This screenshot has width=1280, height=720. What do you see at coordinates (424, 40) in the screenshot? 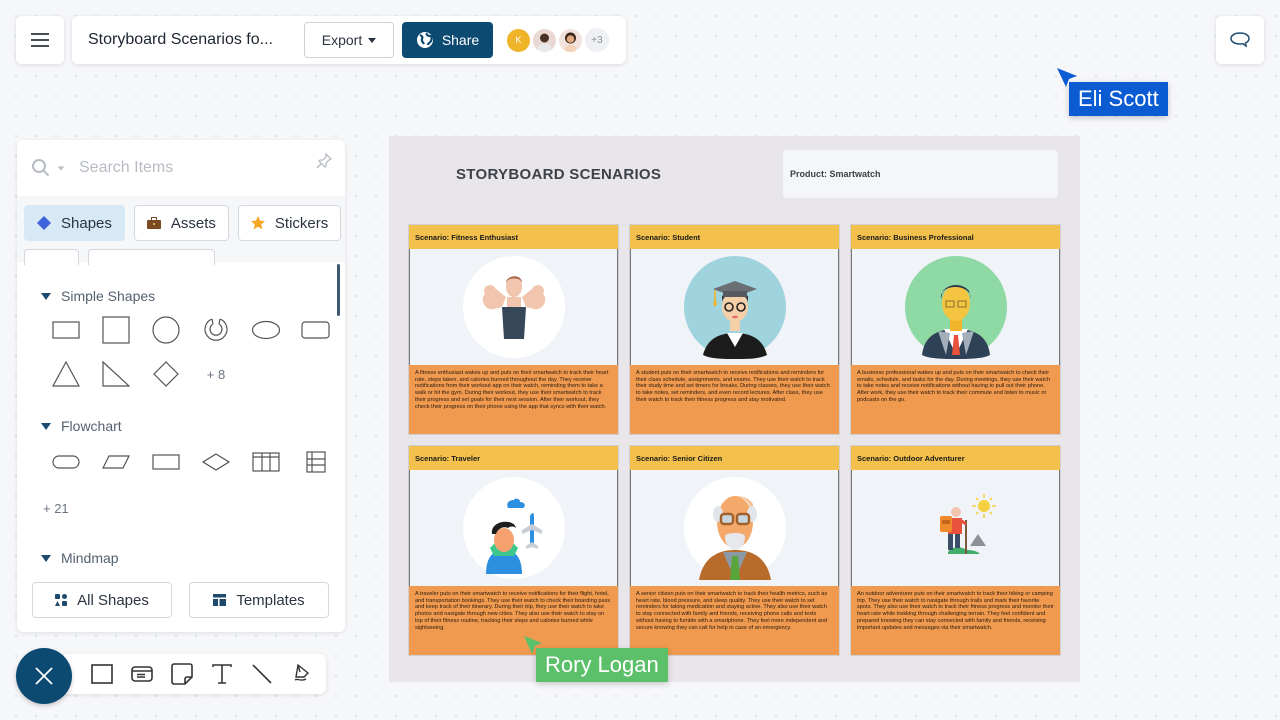
I see `globe-icon` at bounding box center [424, 40].